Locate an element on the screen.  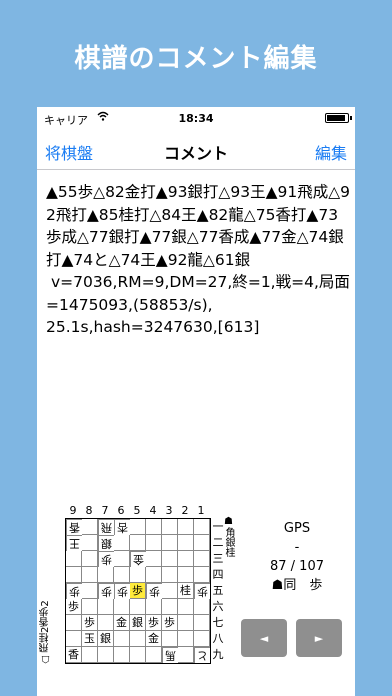
page-title: コメント is located at coordinates (195, 153).